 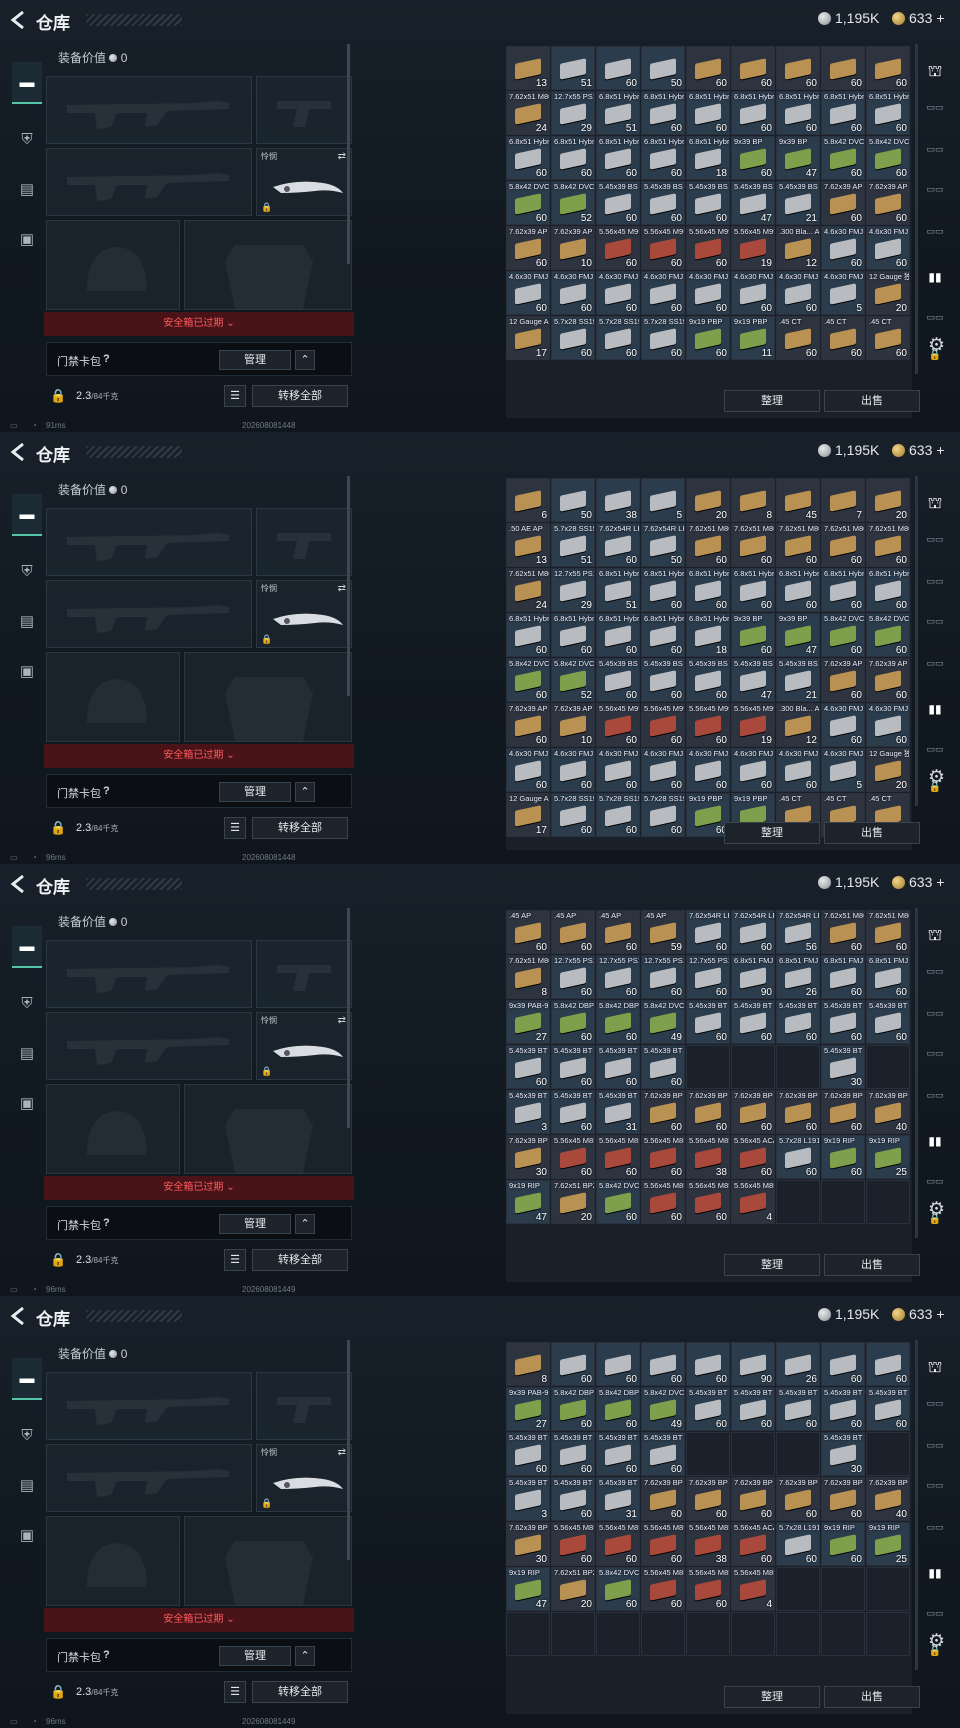 What do you see at coordinates (888, 1112) in the screenshot?
I see `stash-item: 7.62x39 BP 40` at bounding box center [888, 1112].